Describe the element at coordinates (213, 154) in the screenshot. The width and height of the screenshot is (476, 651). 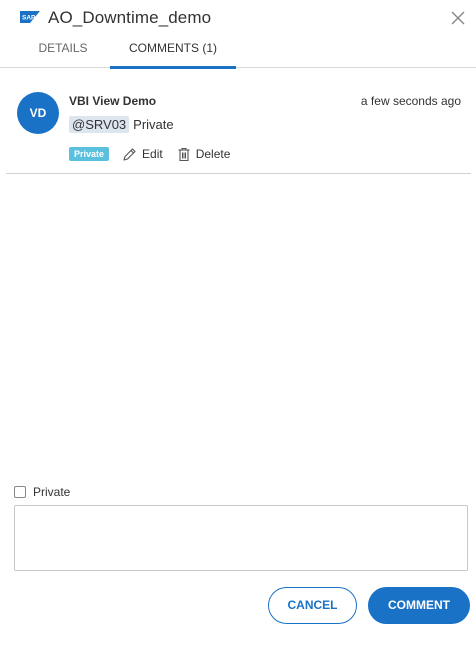
I see `delete-label: Delete` at that location.